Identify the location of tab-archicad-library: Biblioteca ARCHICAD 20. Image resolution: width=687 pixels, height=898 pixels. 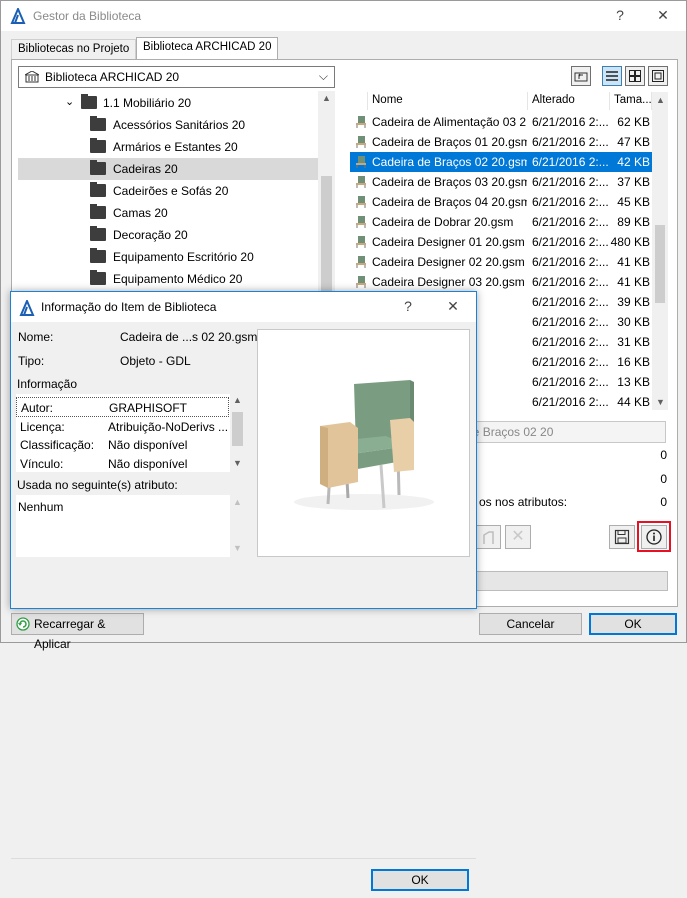
(207, 48).